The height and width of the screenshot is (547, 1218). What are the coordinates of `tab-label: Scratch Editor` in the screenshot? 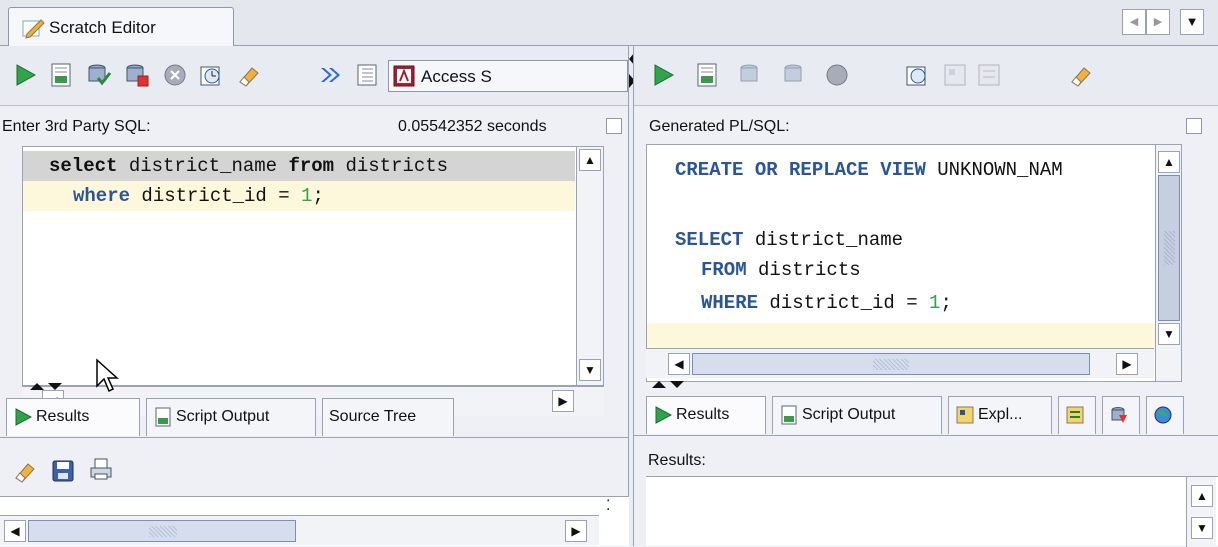 It's located at (102, 27).